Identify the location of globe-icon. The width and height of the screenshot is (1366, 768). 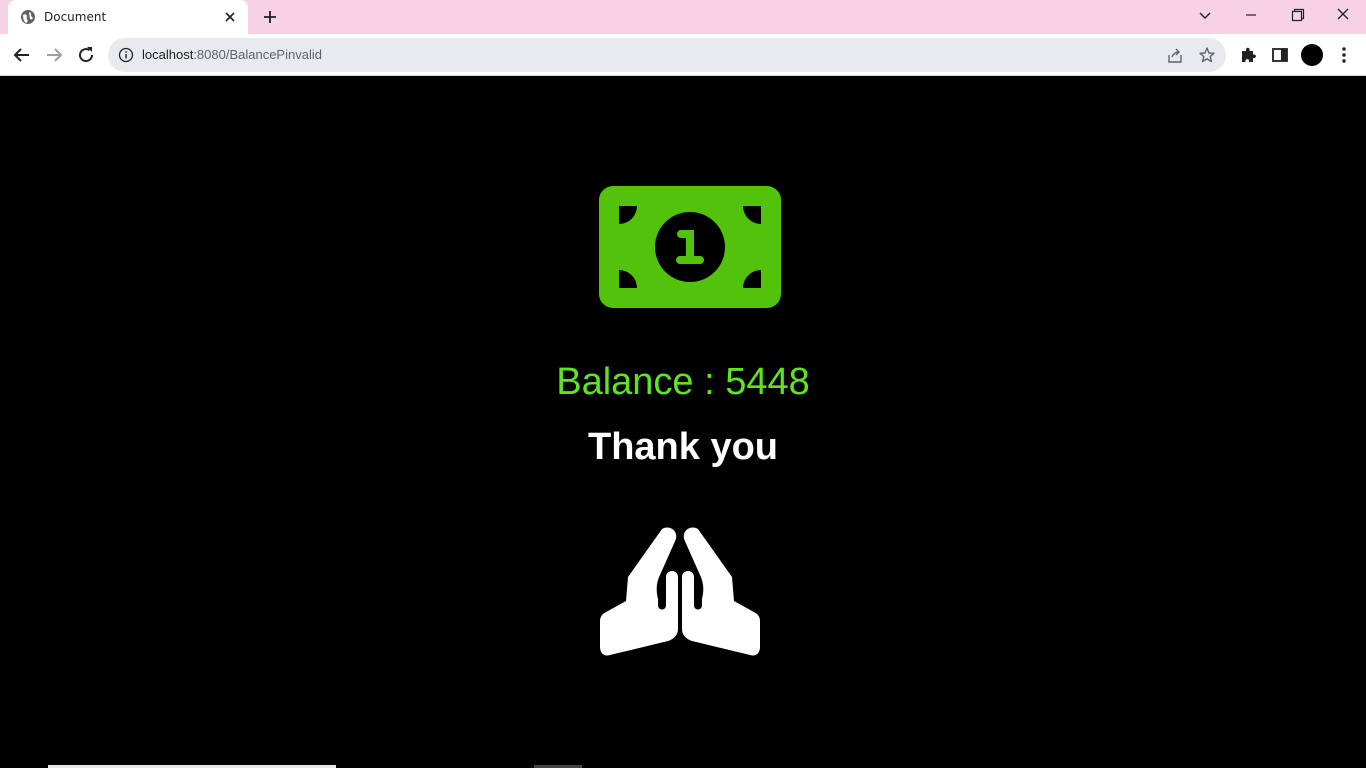
(28, 17).